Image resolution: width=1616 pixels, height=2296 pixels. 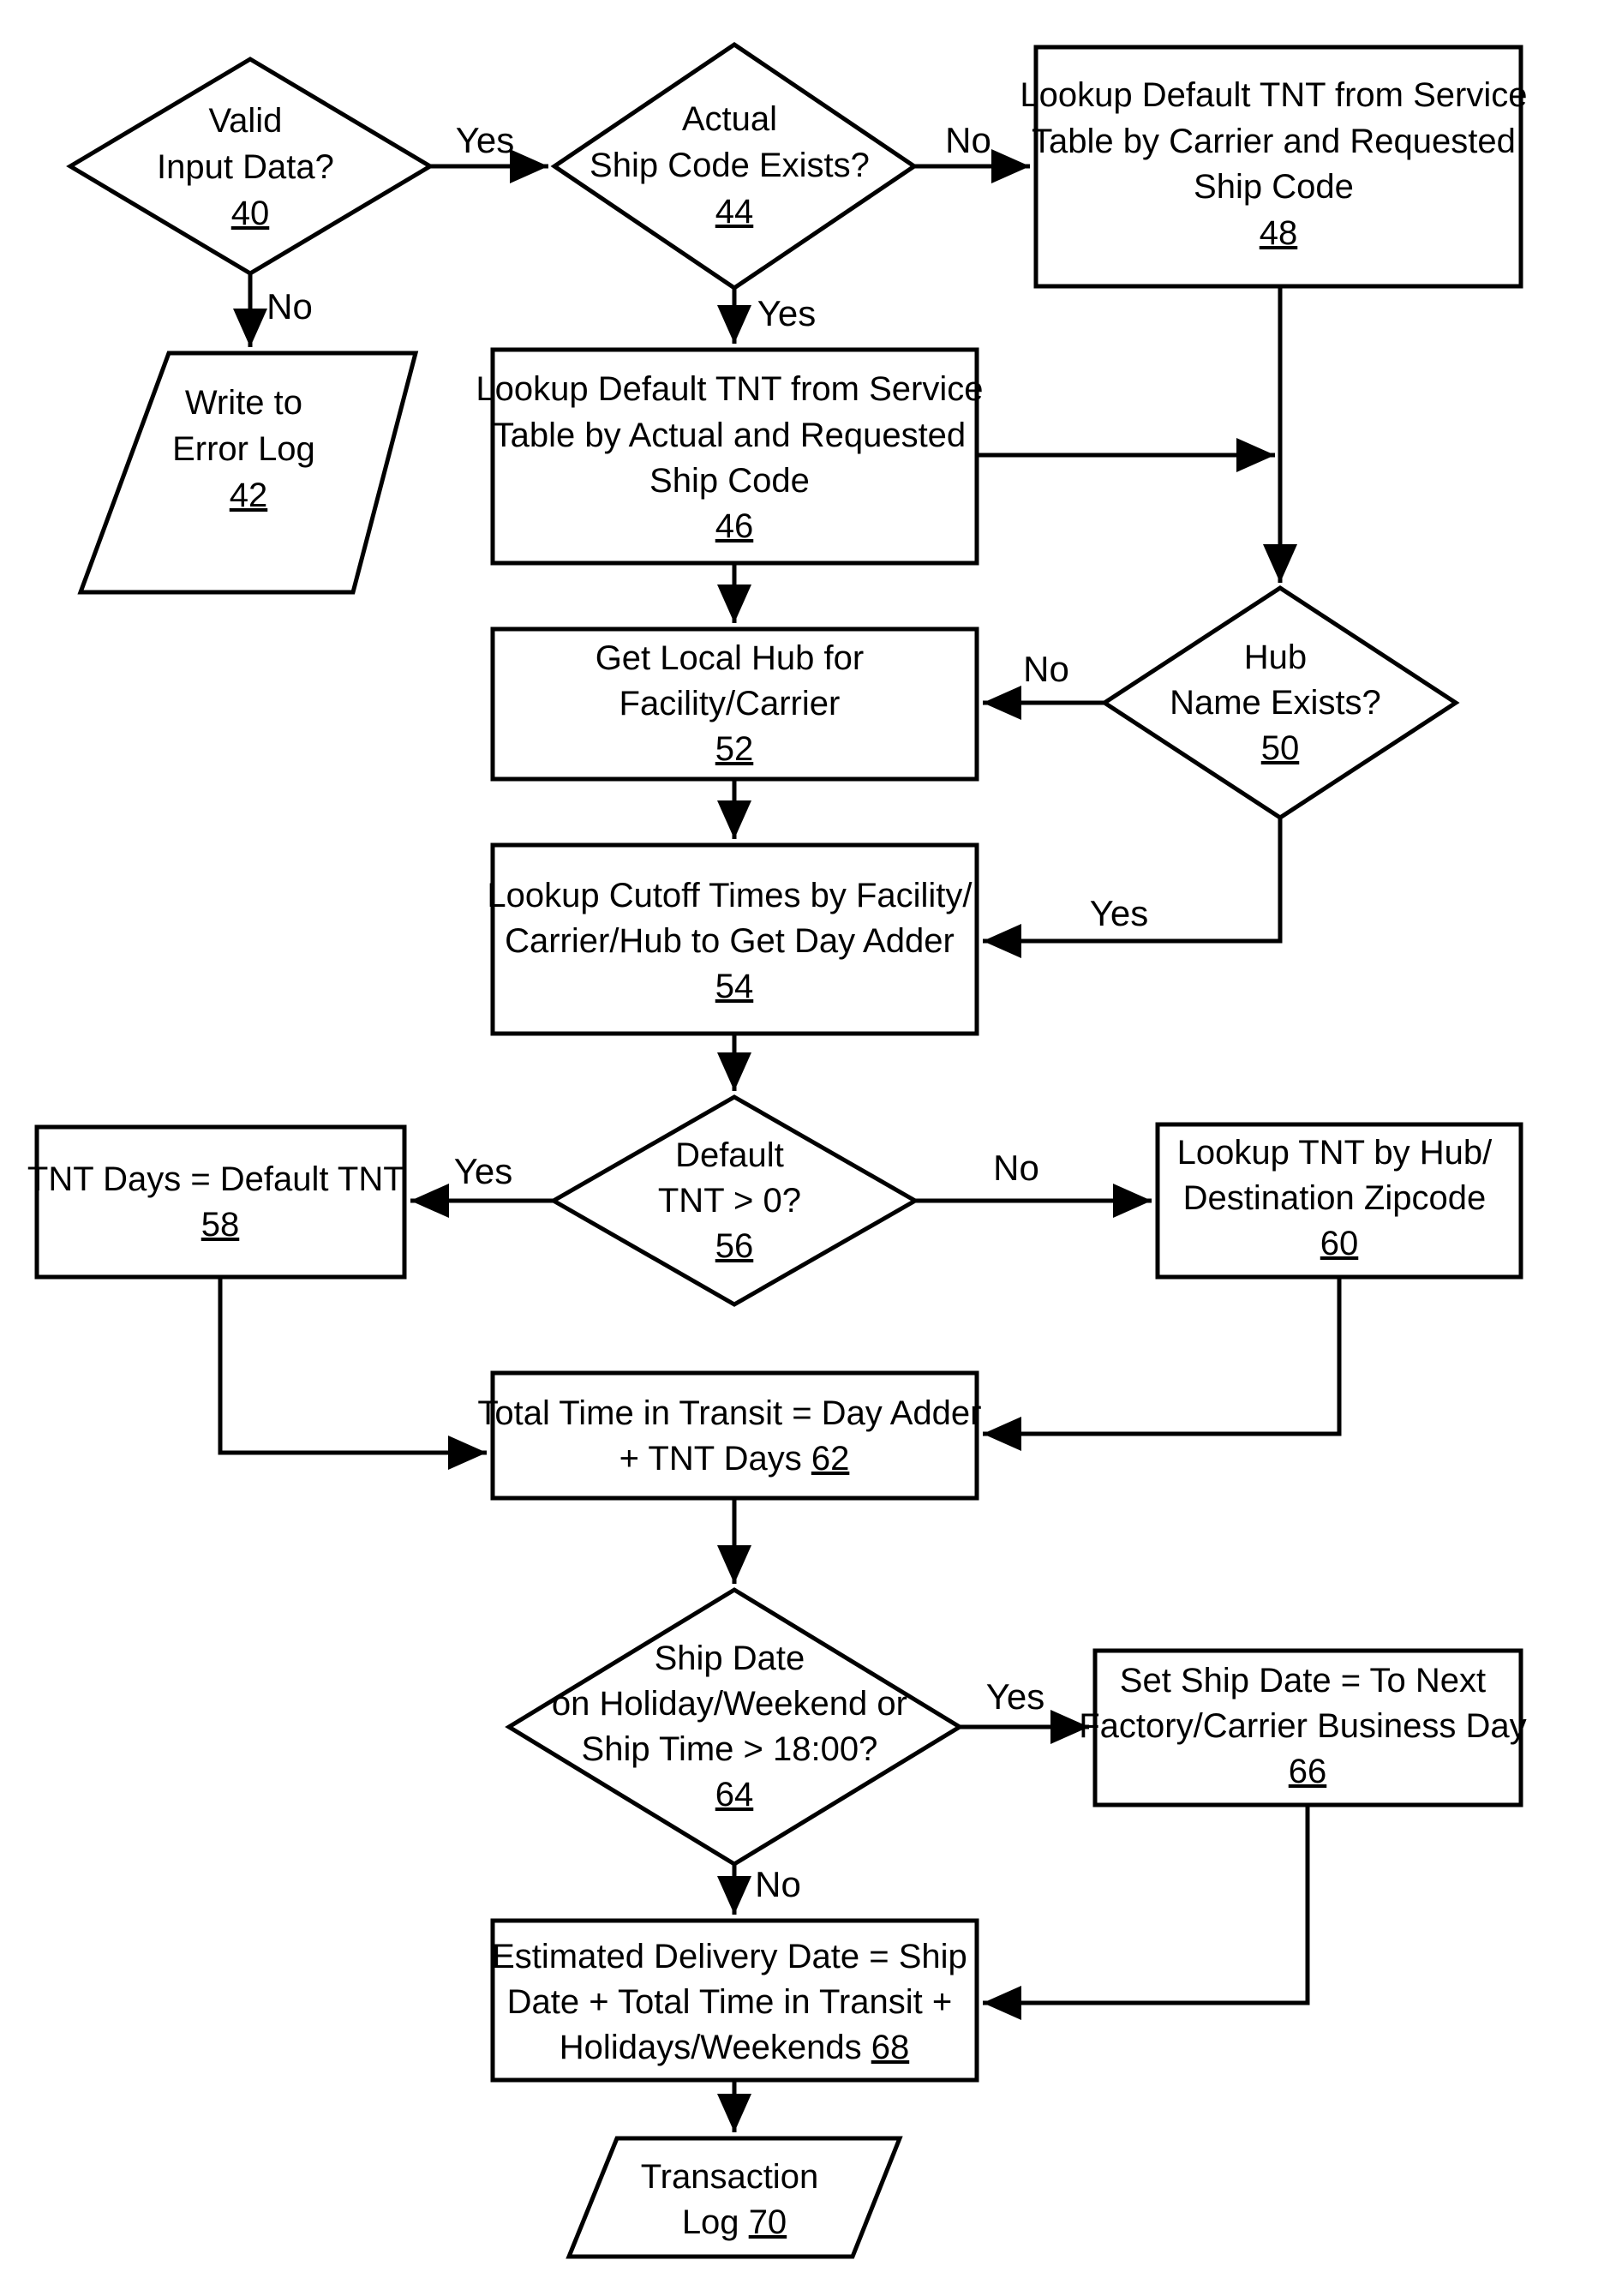 I want to click on node-40: Valid Input Data? 40, so click(x=250, y=167).